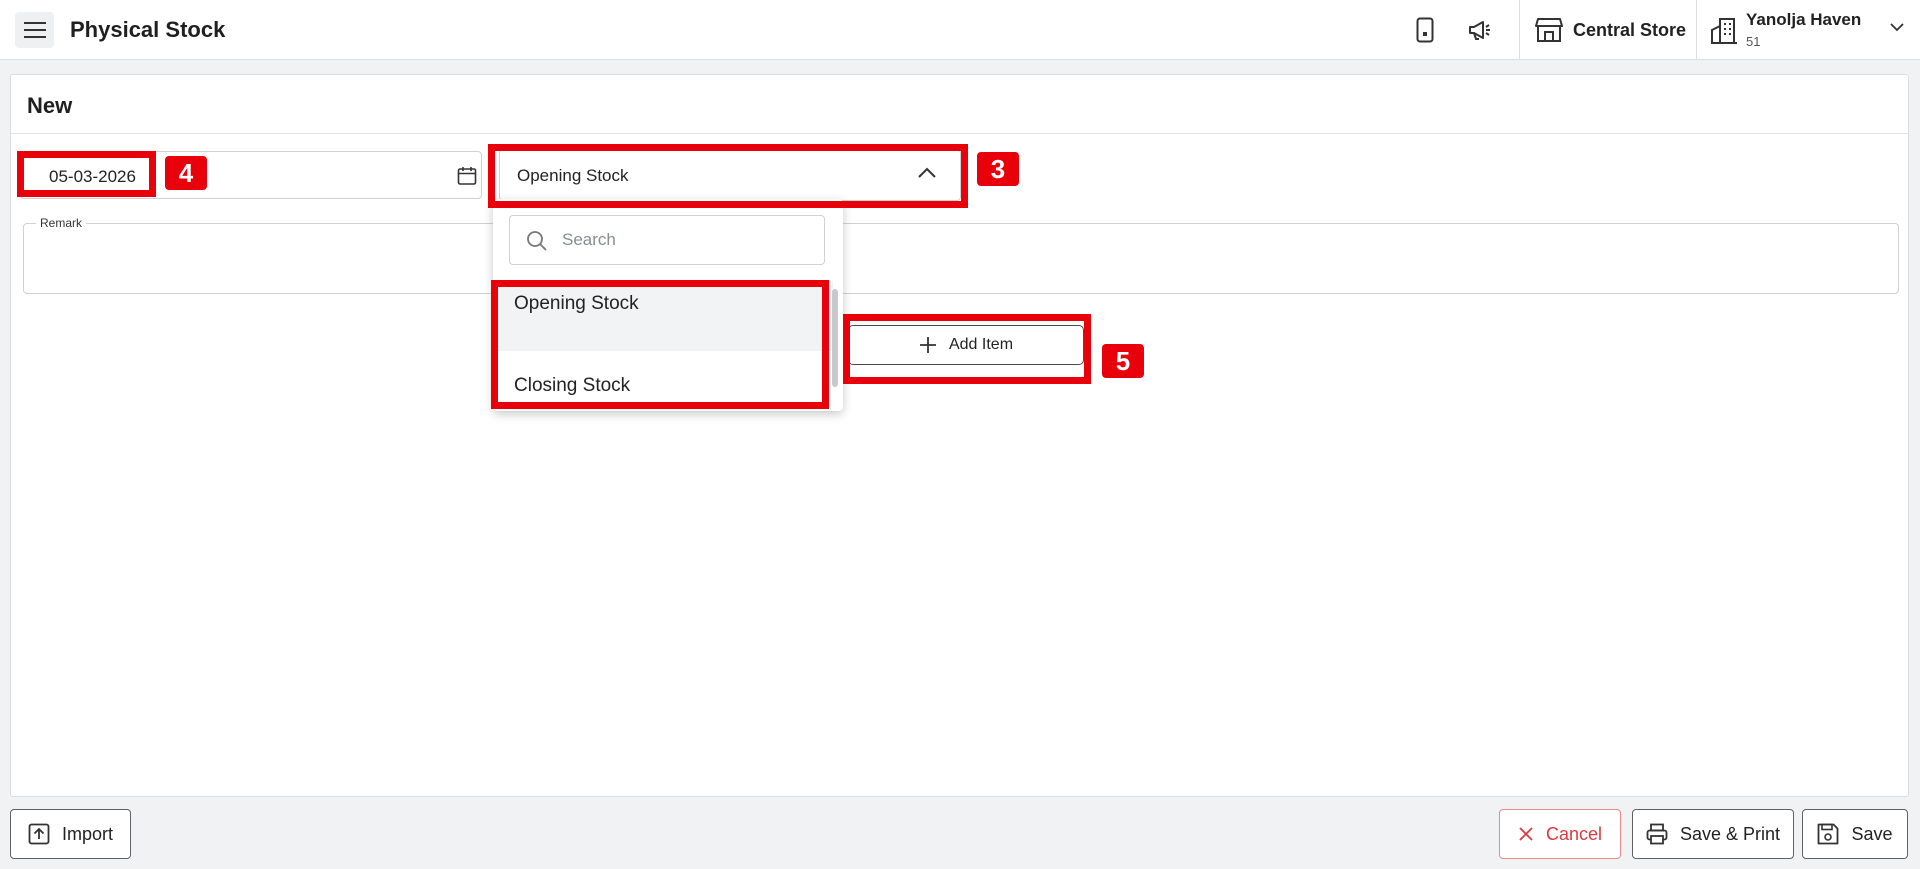 Image resolution: width=1920 pixels, height=869 pixels. I want to click on megaphone-icon, so click(1479, 30).